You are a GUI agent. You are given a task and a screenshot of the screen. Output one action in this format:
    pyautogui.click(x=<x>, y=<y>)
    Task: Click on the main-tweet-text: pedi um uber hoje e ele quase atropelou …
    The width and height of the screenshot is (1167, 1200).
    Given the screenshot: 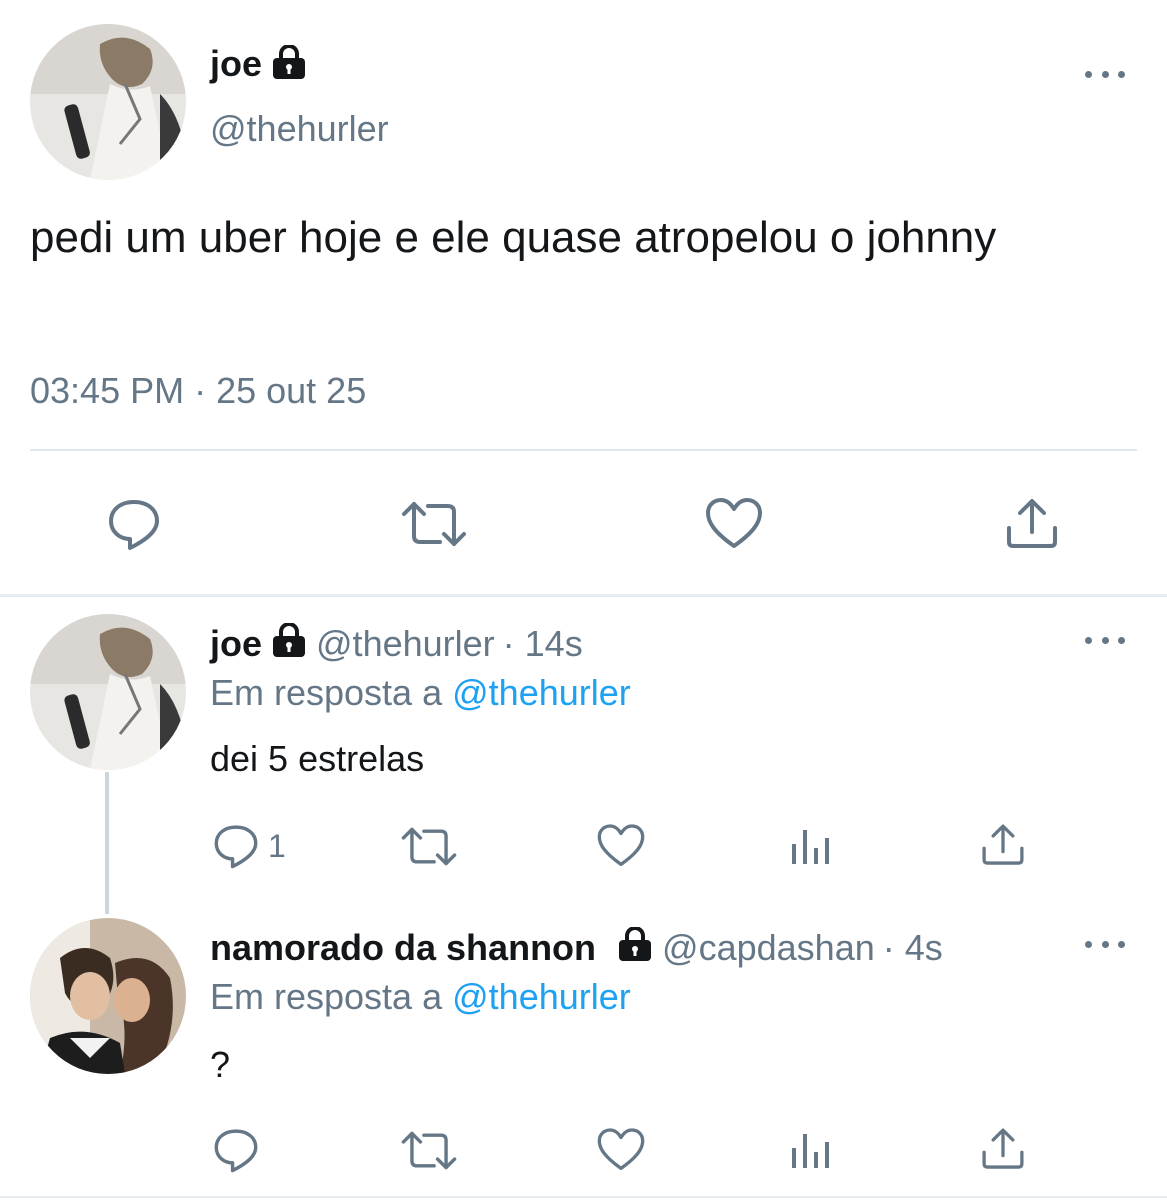 What is the action you would take?
    pyautogui.click(x=513, y=237)
    